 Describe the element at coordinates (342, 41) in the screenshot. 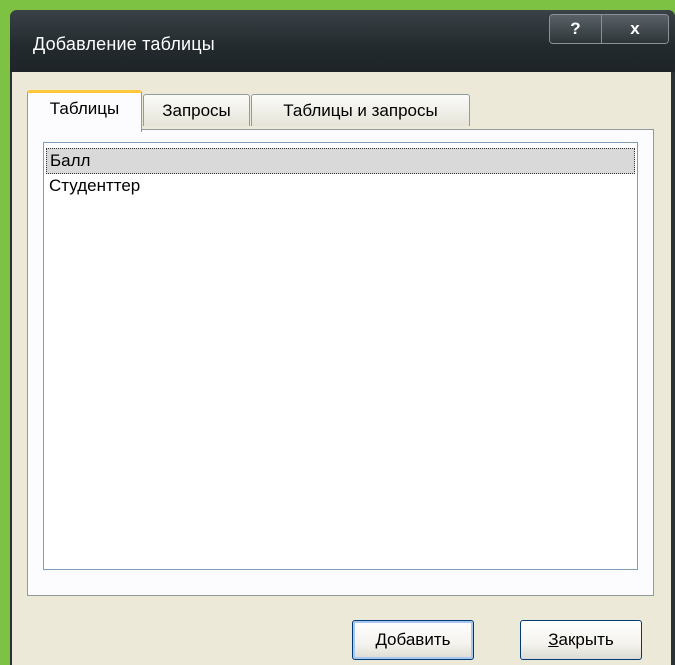

I see `title-bar: Добавление таблицы ? x` at that location.